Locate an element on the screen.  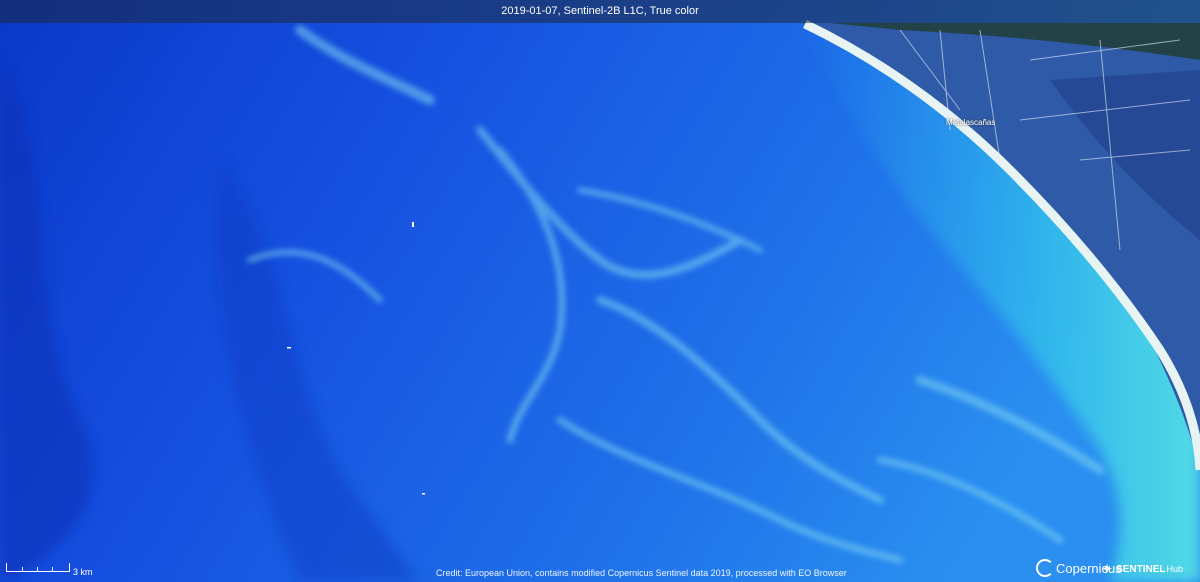
scale-bar is located at coordinates (38, 567).